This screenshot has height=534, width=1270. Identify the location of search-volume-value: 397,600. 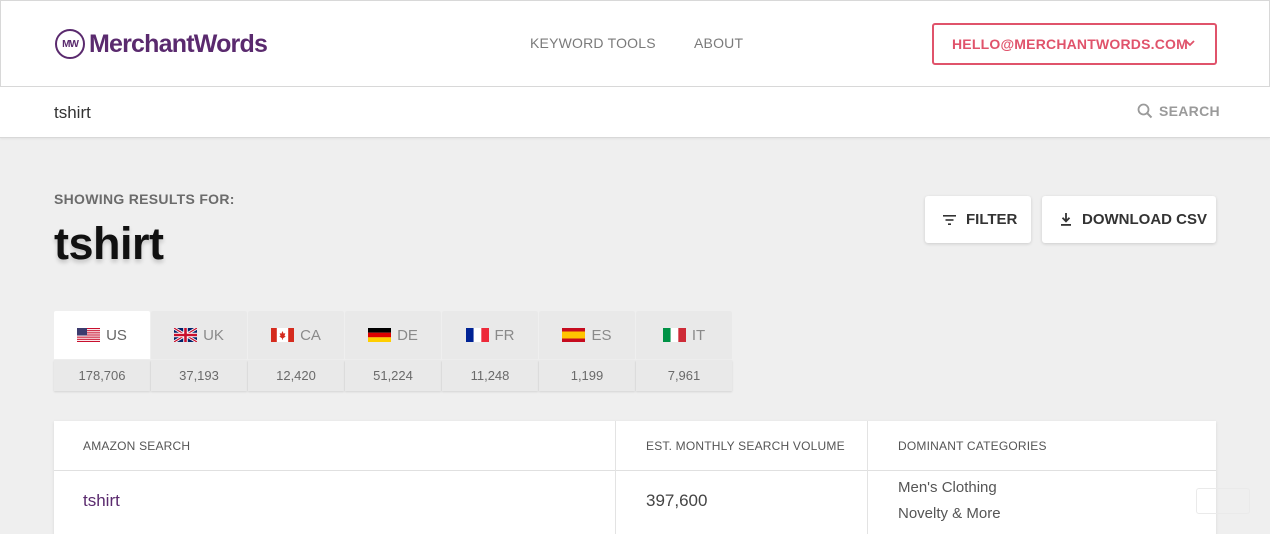
(677, 500).